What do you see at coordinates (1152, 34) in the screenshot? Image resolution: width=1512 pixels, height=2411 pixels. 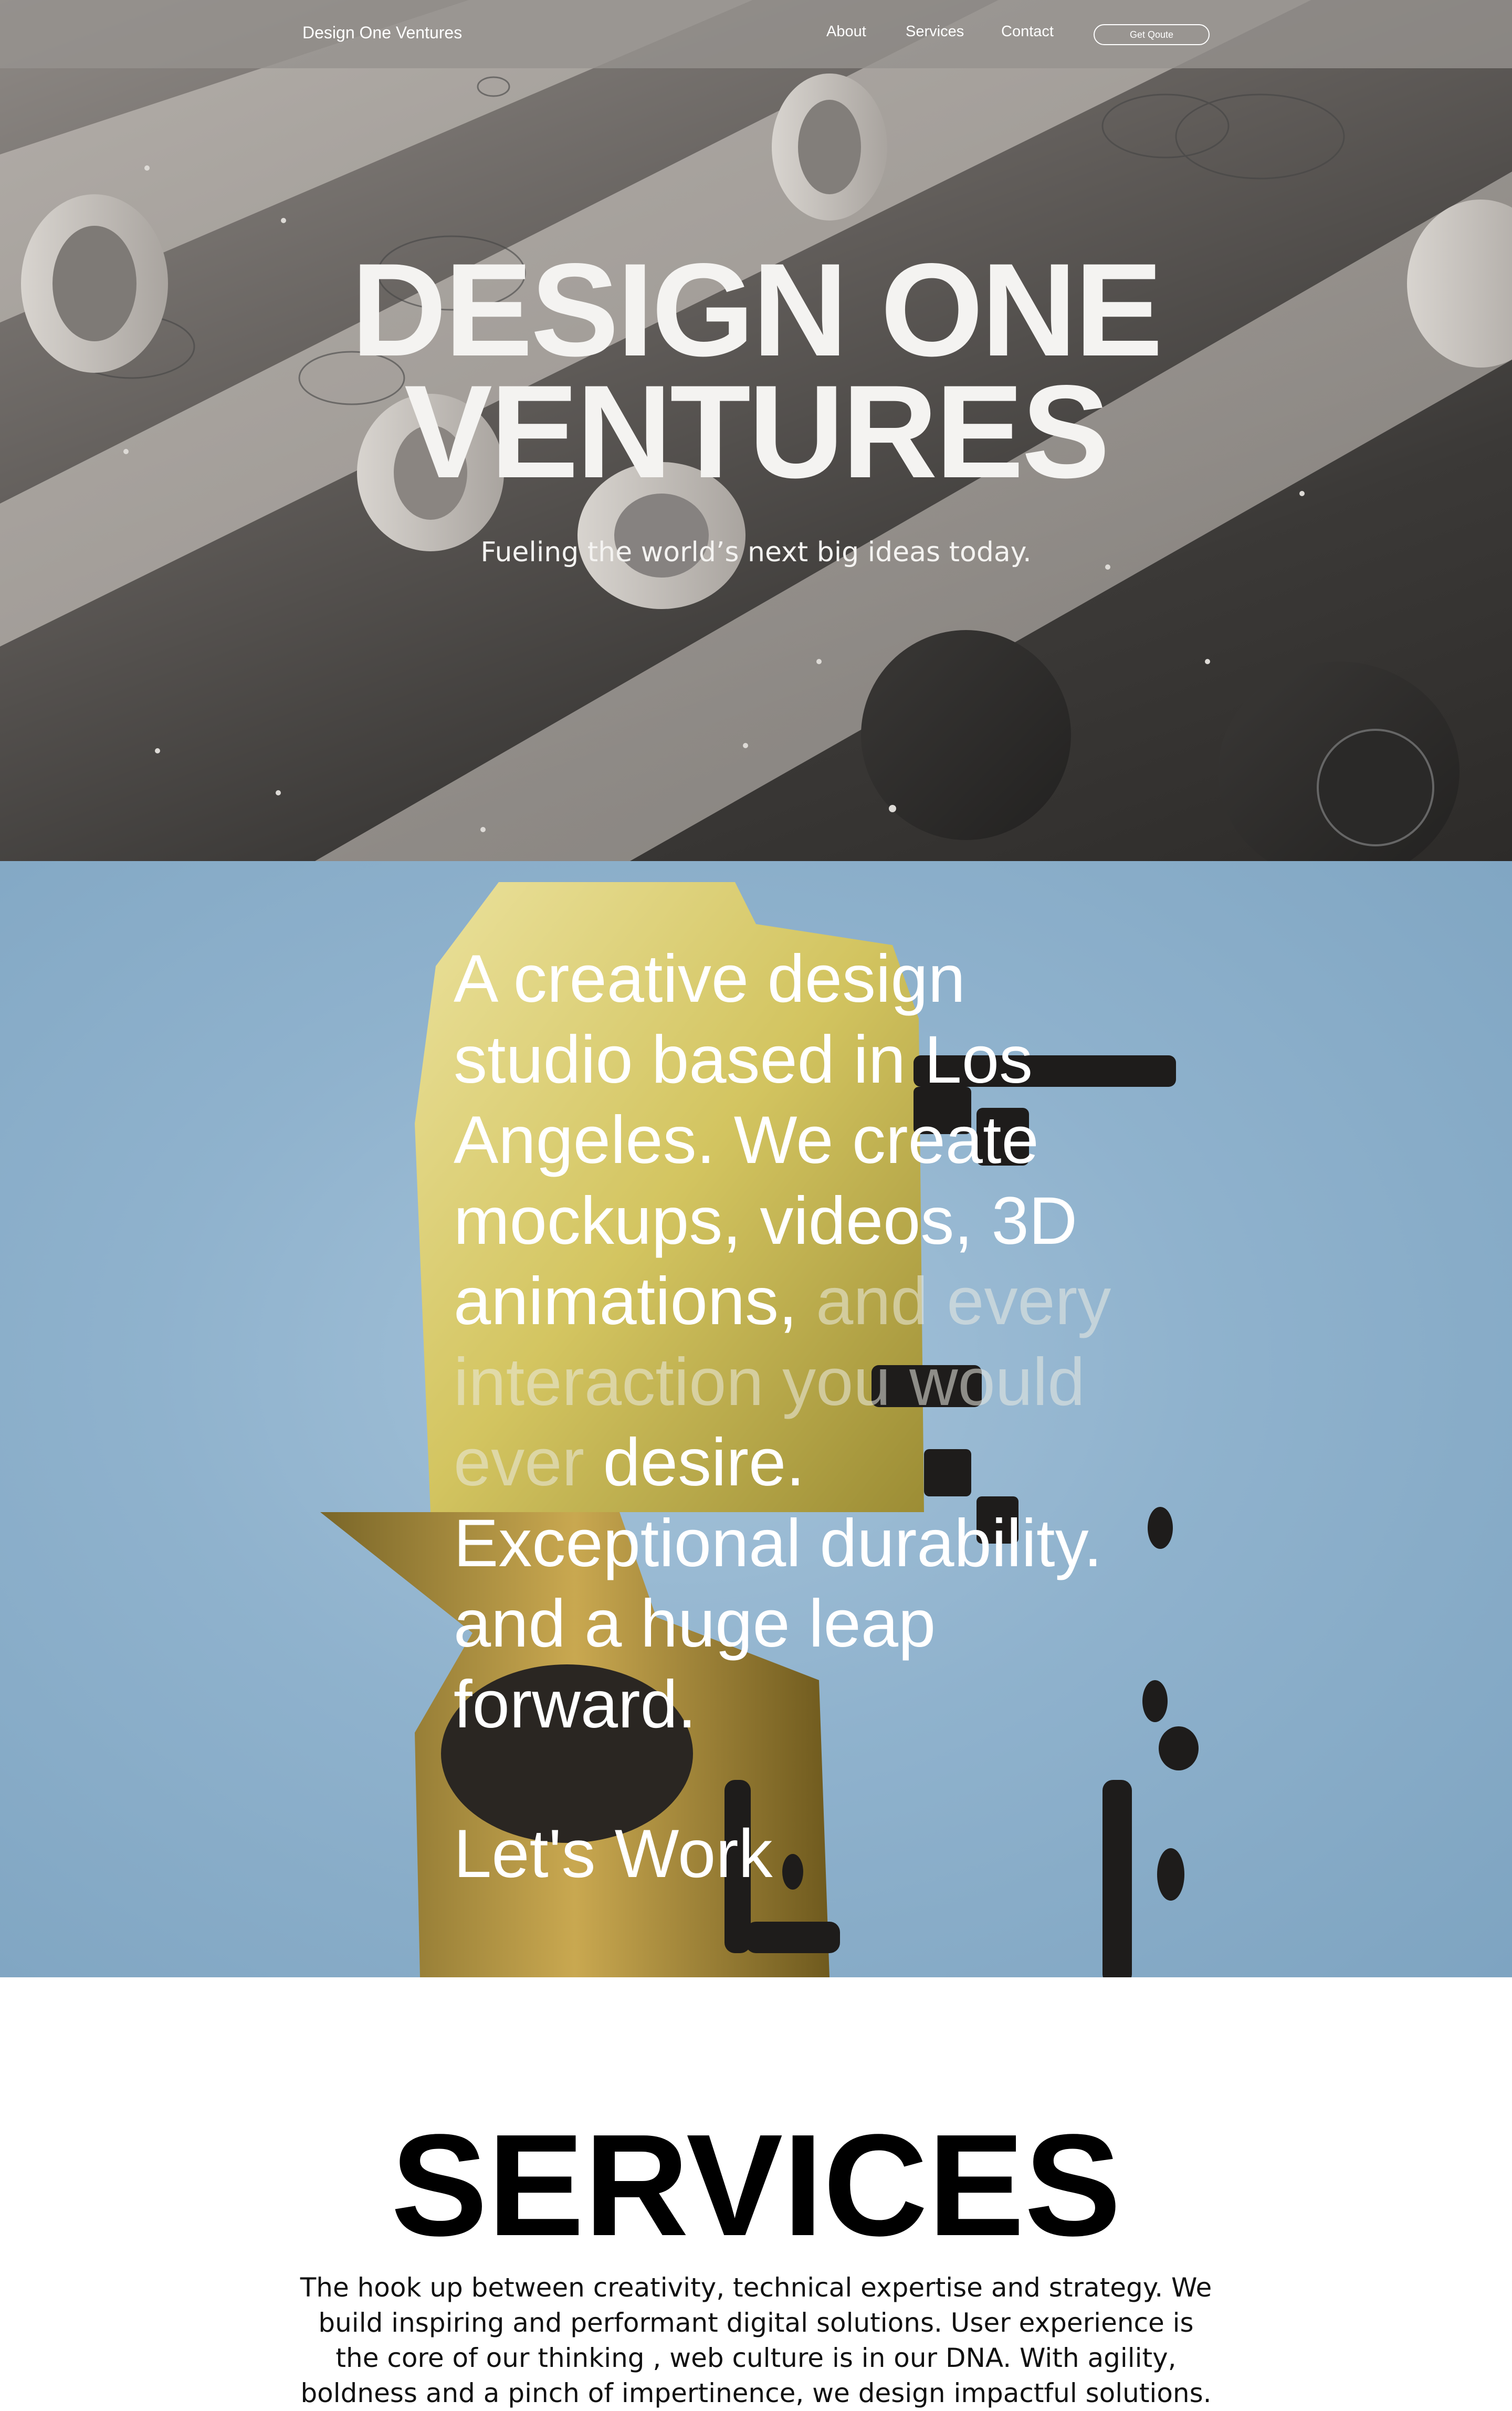 I see `get-quote-button: Get Qoute` at bounding box center [1152, 34].